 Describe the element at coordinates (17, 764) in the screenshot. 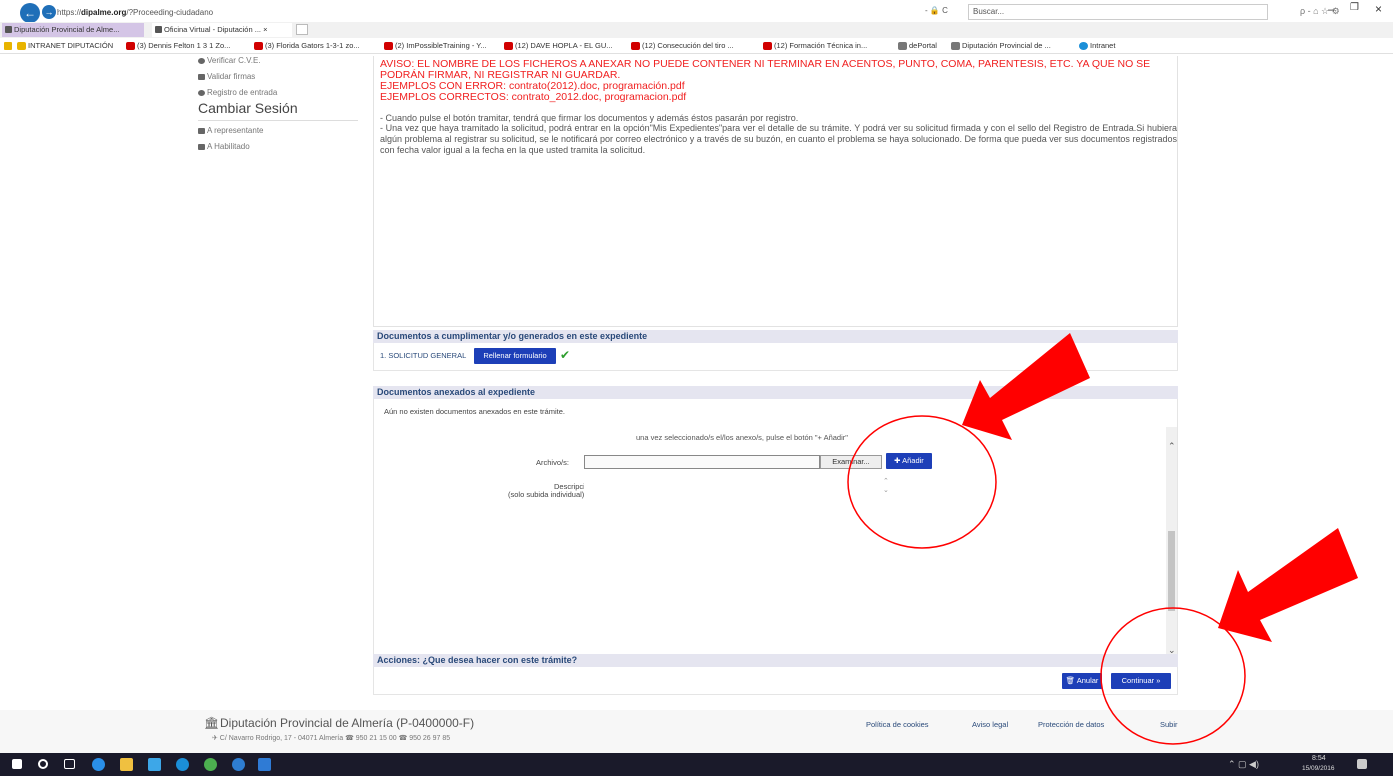

I see `windows-start-icon` at that location.